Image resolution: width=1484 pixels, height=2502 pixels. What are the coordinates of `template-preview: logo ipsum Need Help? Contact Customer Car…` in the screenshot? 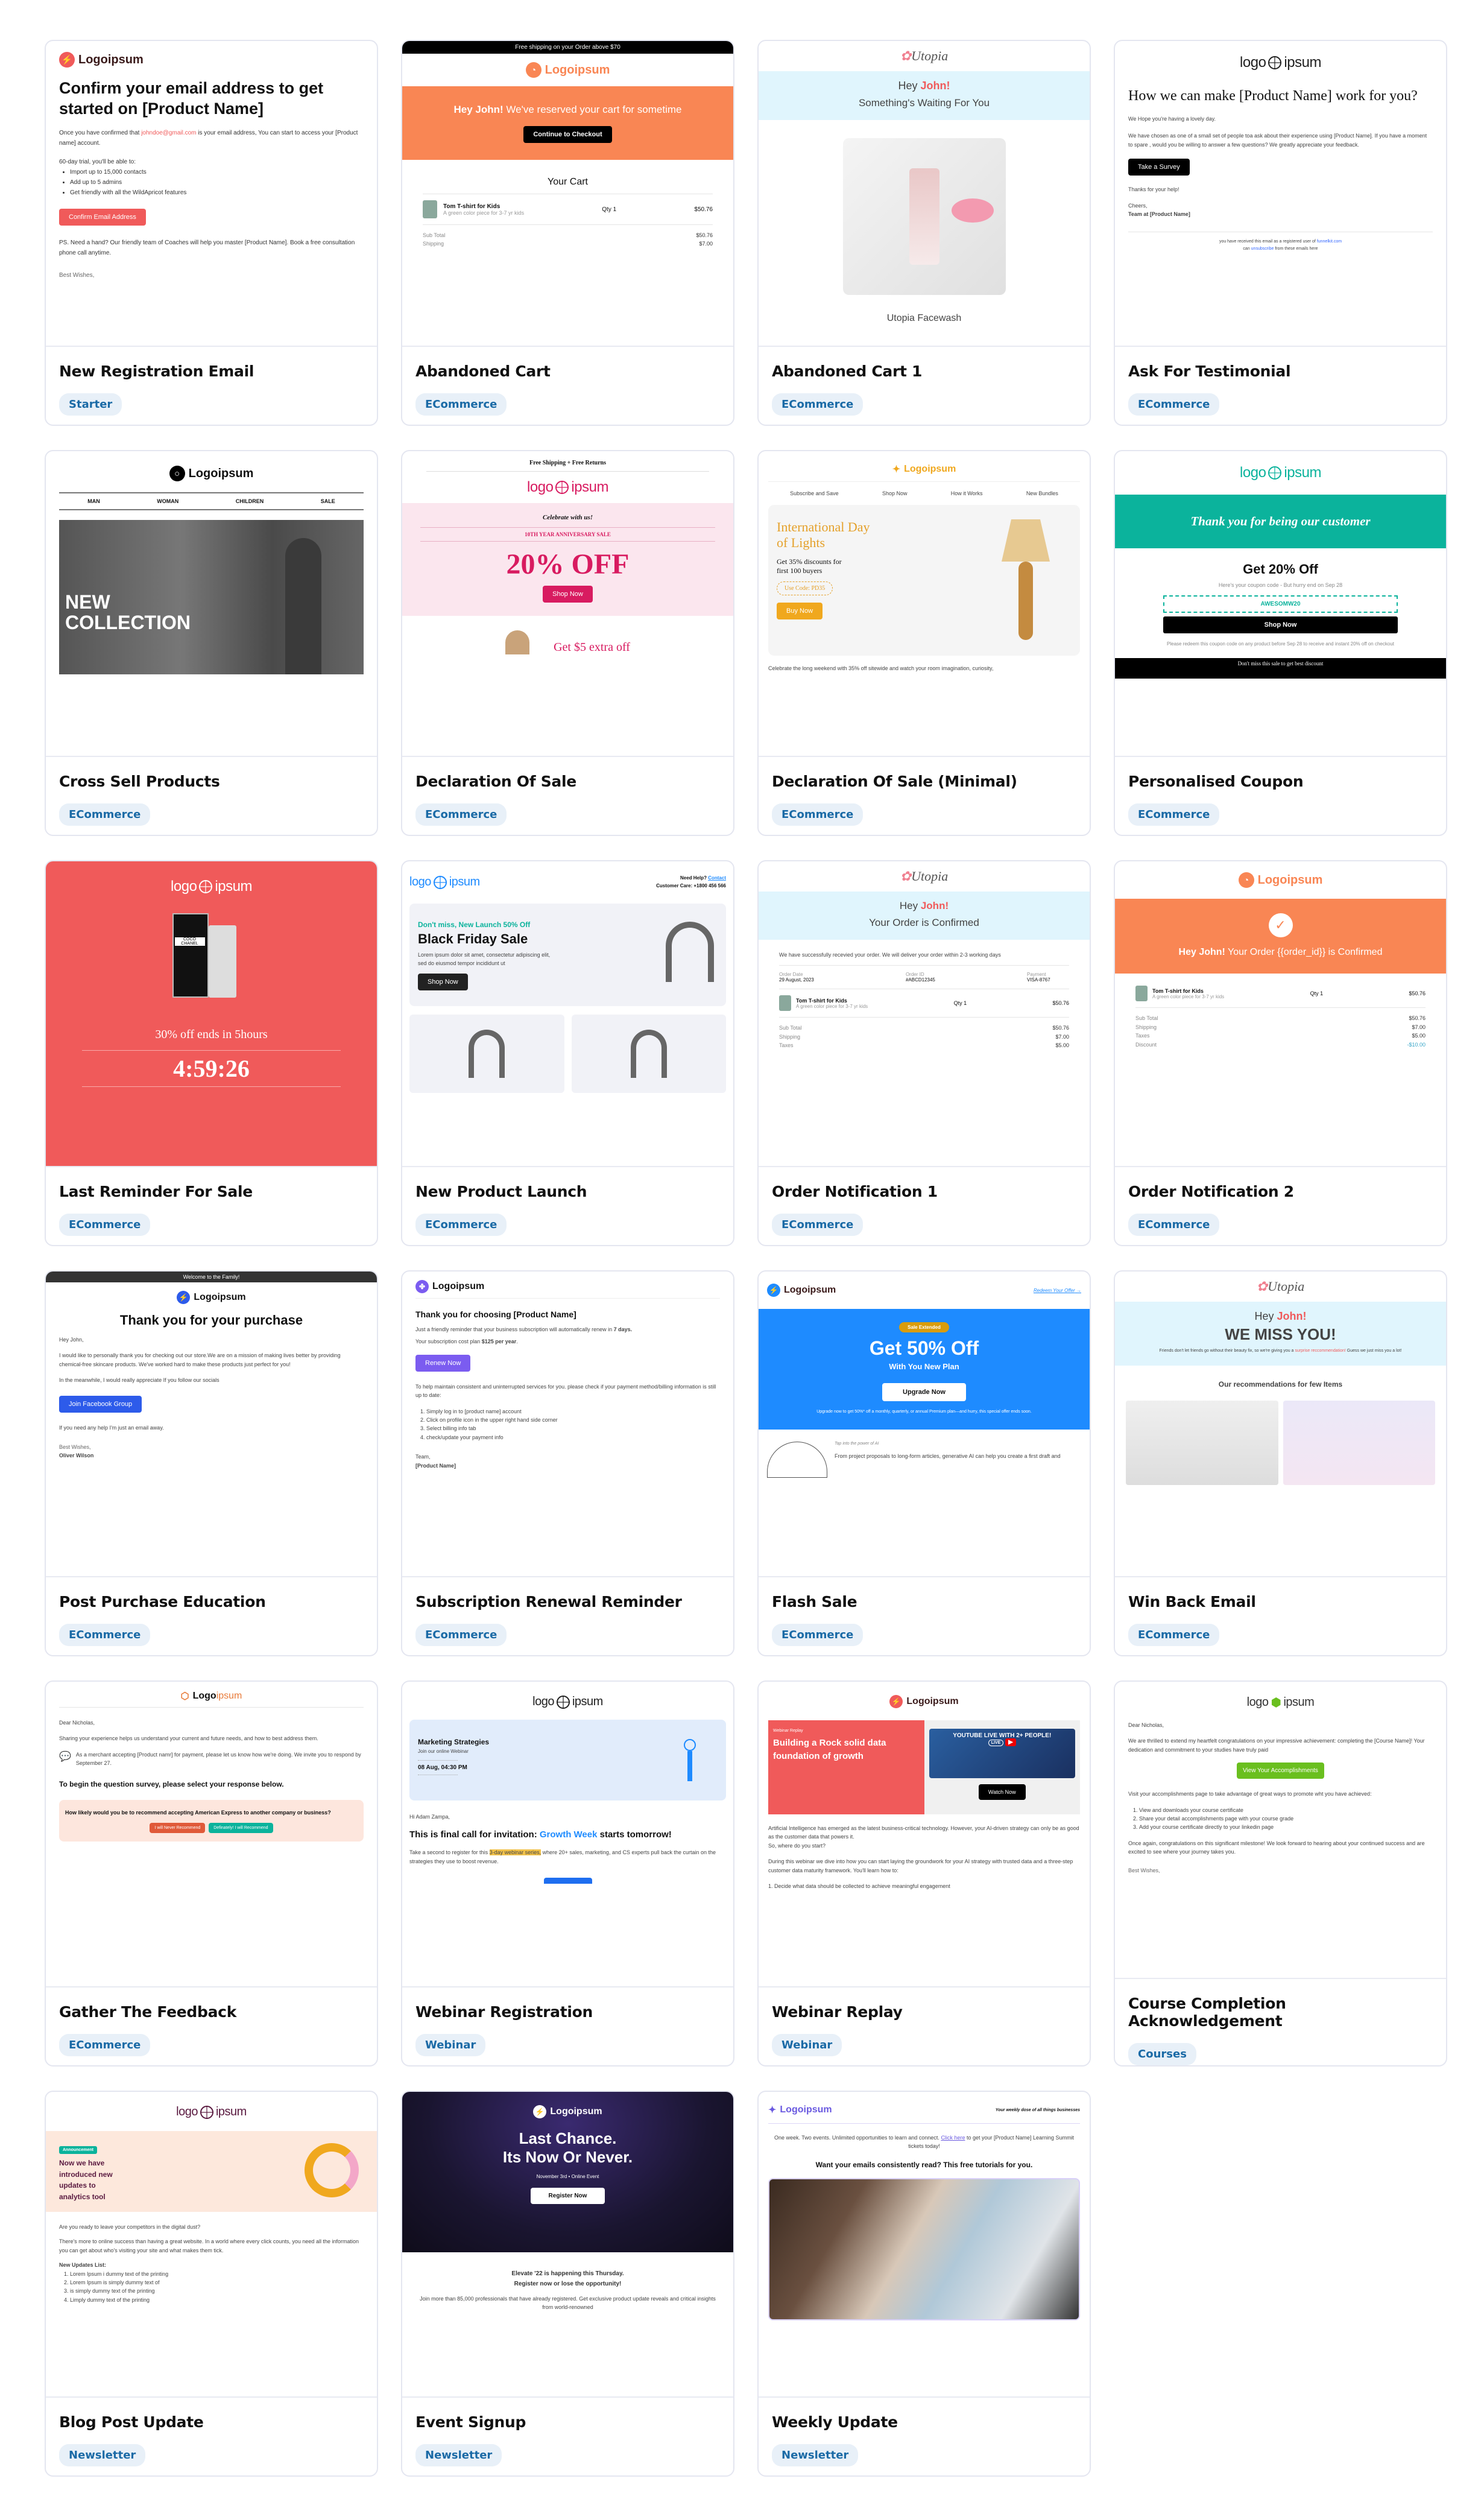 It's located at (567, 1014).